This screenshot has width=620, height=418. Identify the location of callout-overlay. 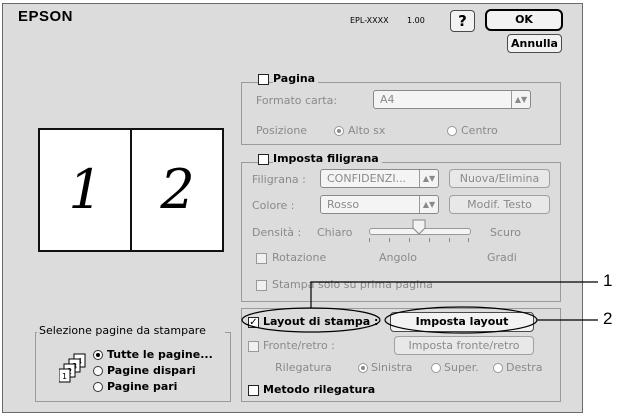
(419, 307).